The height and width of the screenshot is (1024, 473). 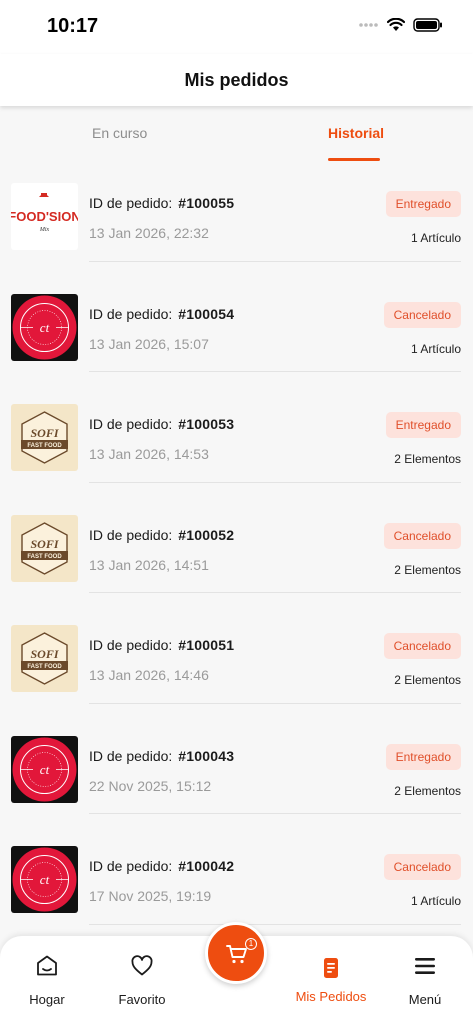 What do you see at coordinates (427, 25) in the screenshot?
I see `battery-icon` at bounding box center [427, 25].